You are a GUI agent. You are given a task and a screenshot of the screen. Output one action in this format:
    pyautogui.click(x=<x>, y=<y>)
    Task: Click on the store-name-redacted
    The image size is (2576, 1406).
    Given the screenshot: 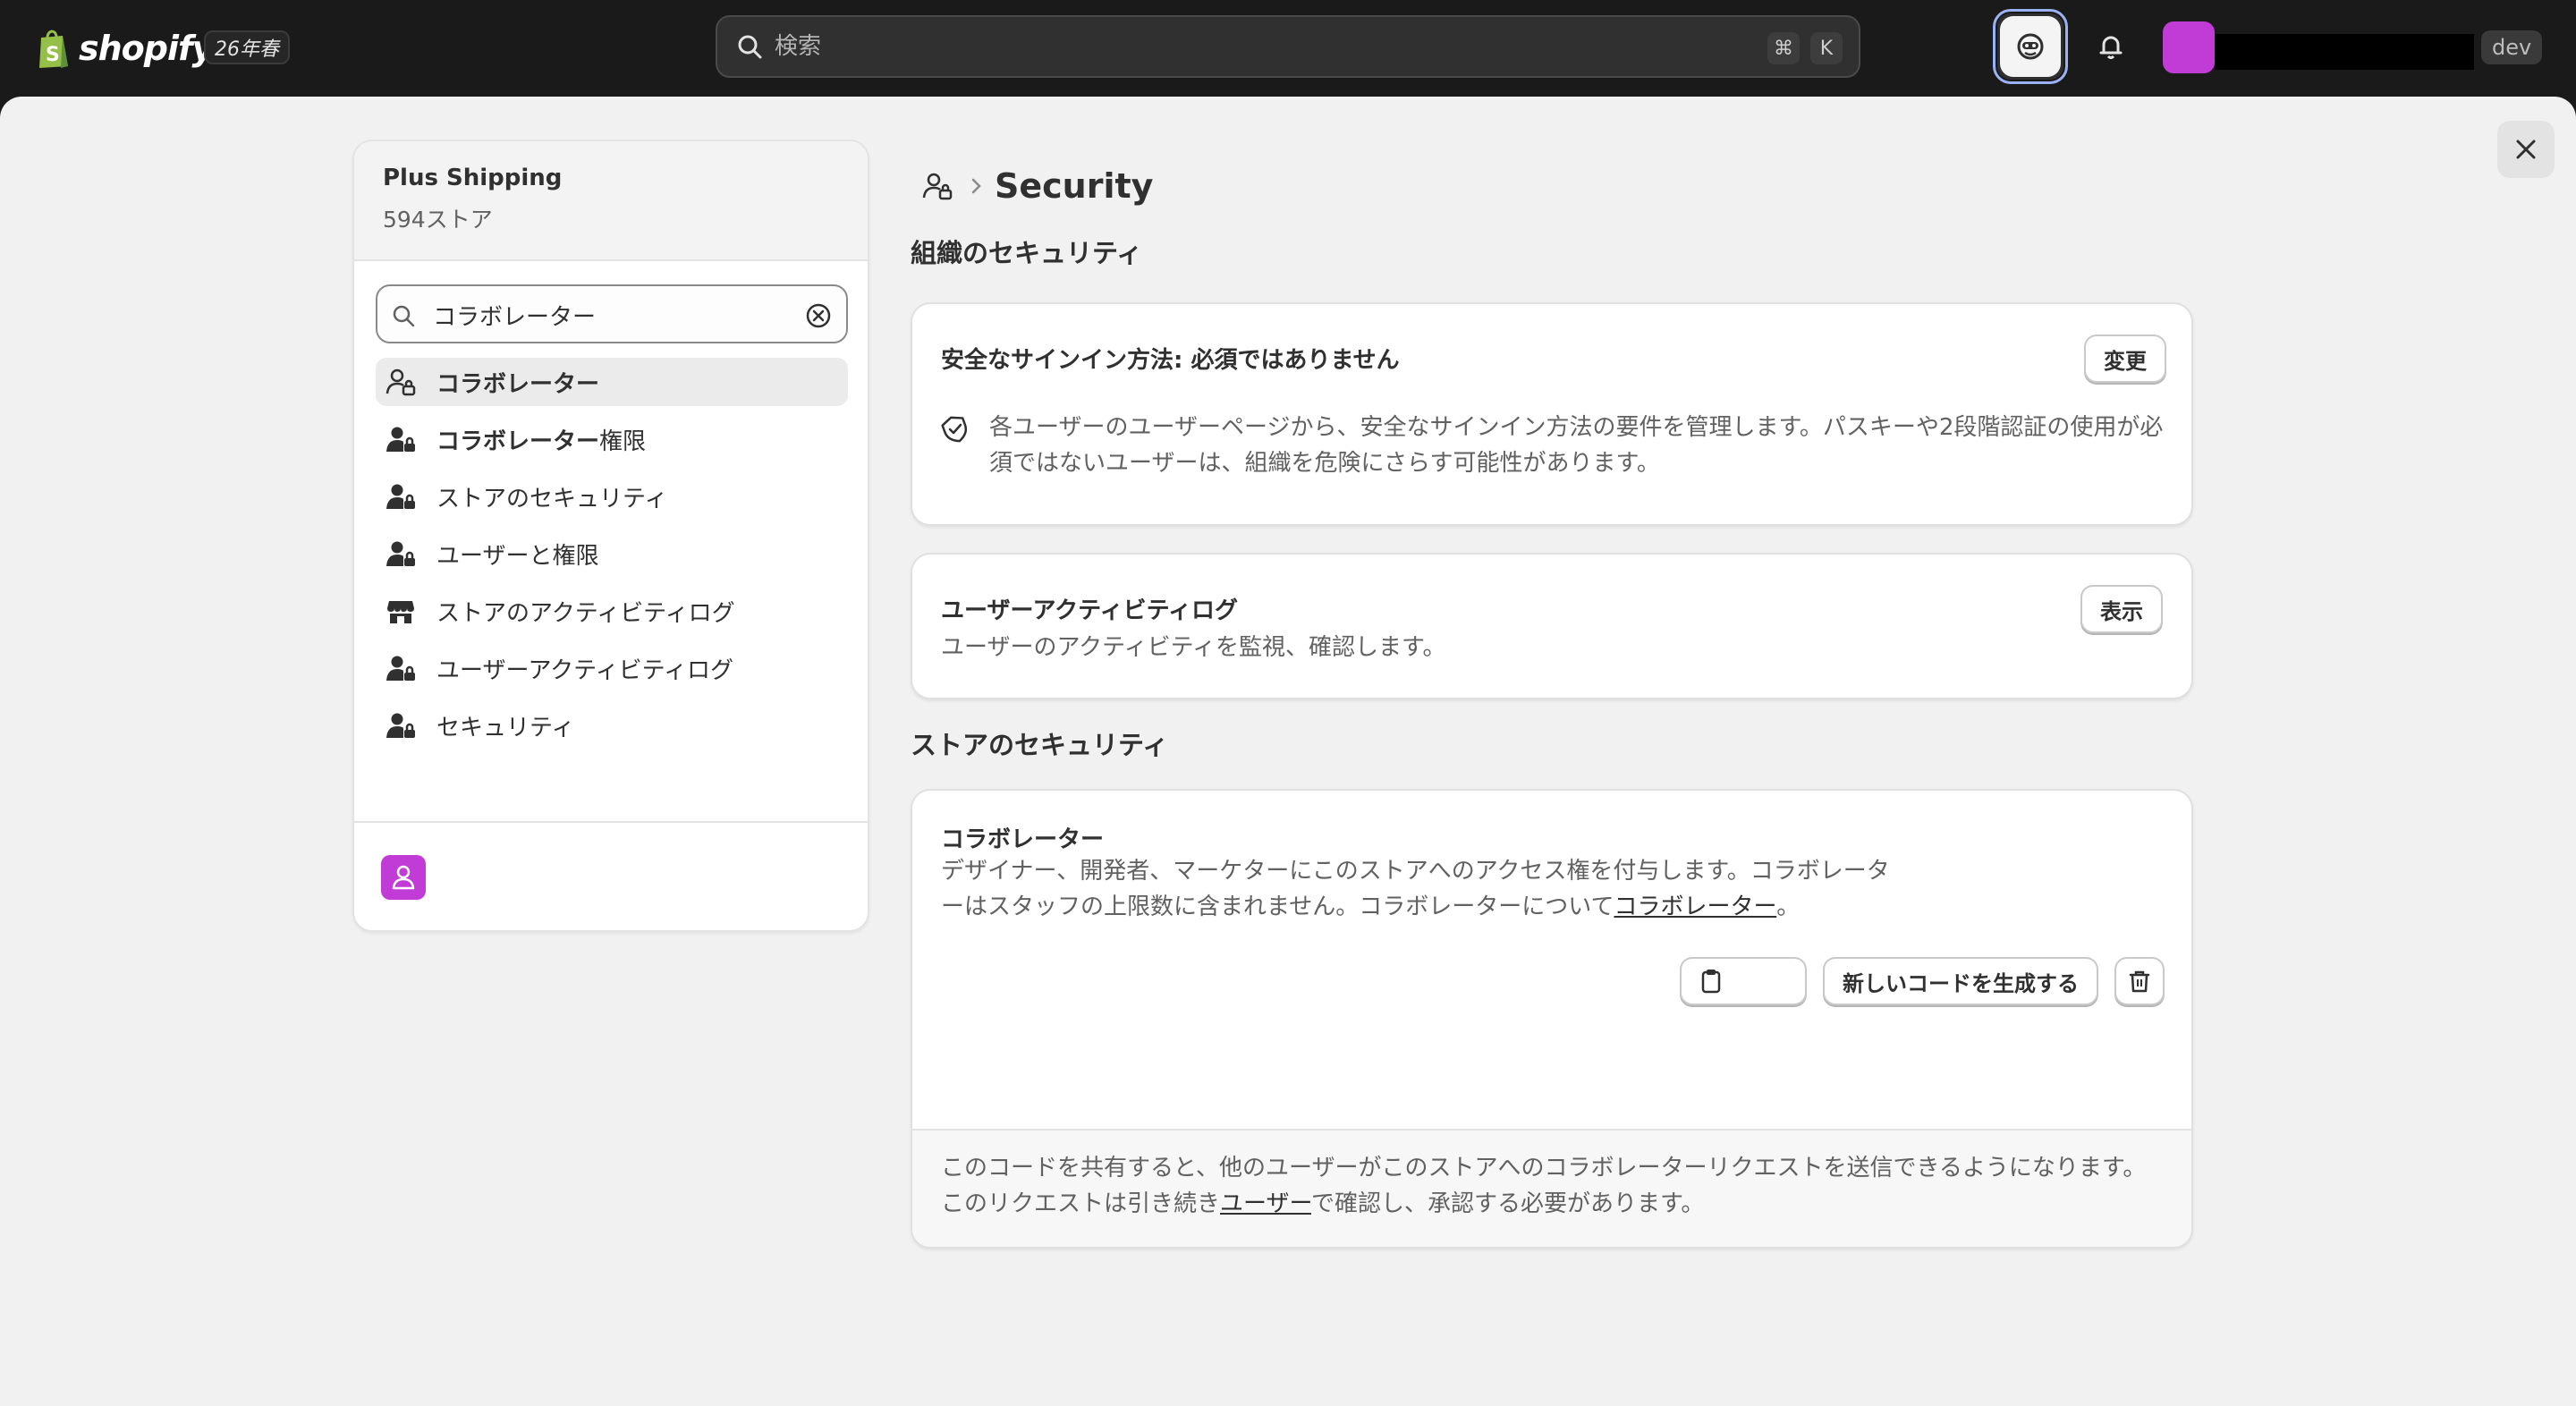 What is the action you would take?
    pyautogui.click(x=2344, y=52)
    